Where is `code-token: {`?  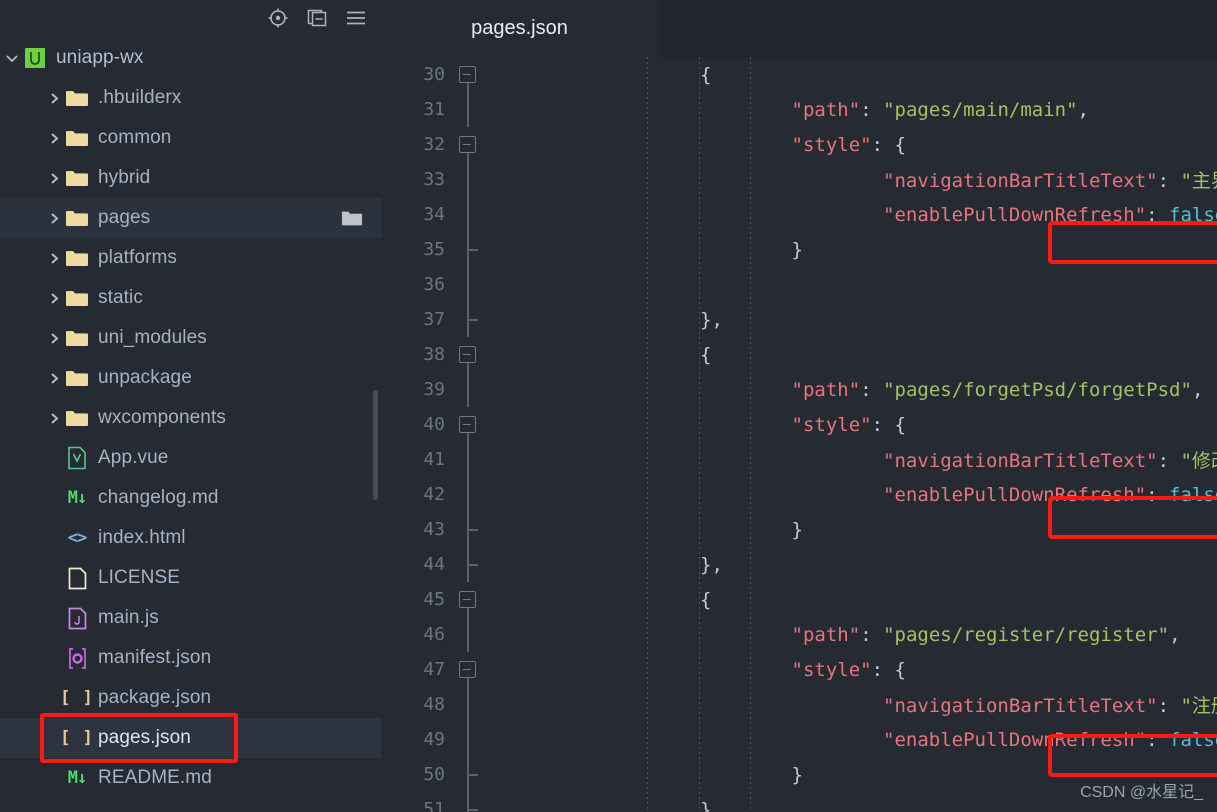 code-token: { is located at coordinates (614, 354).